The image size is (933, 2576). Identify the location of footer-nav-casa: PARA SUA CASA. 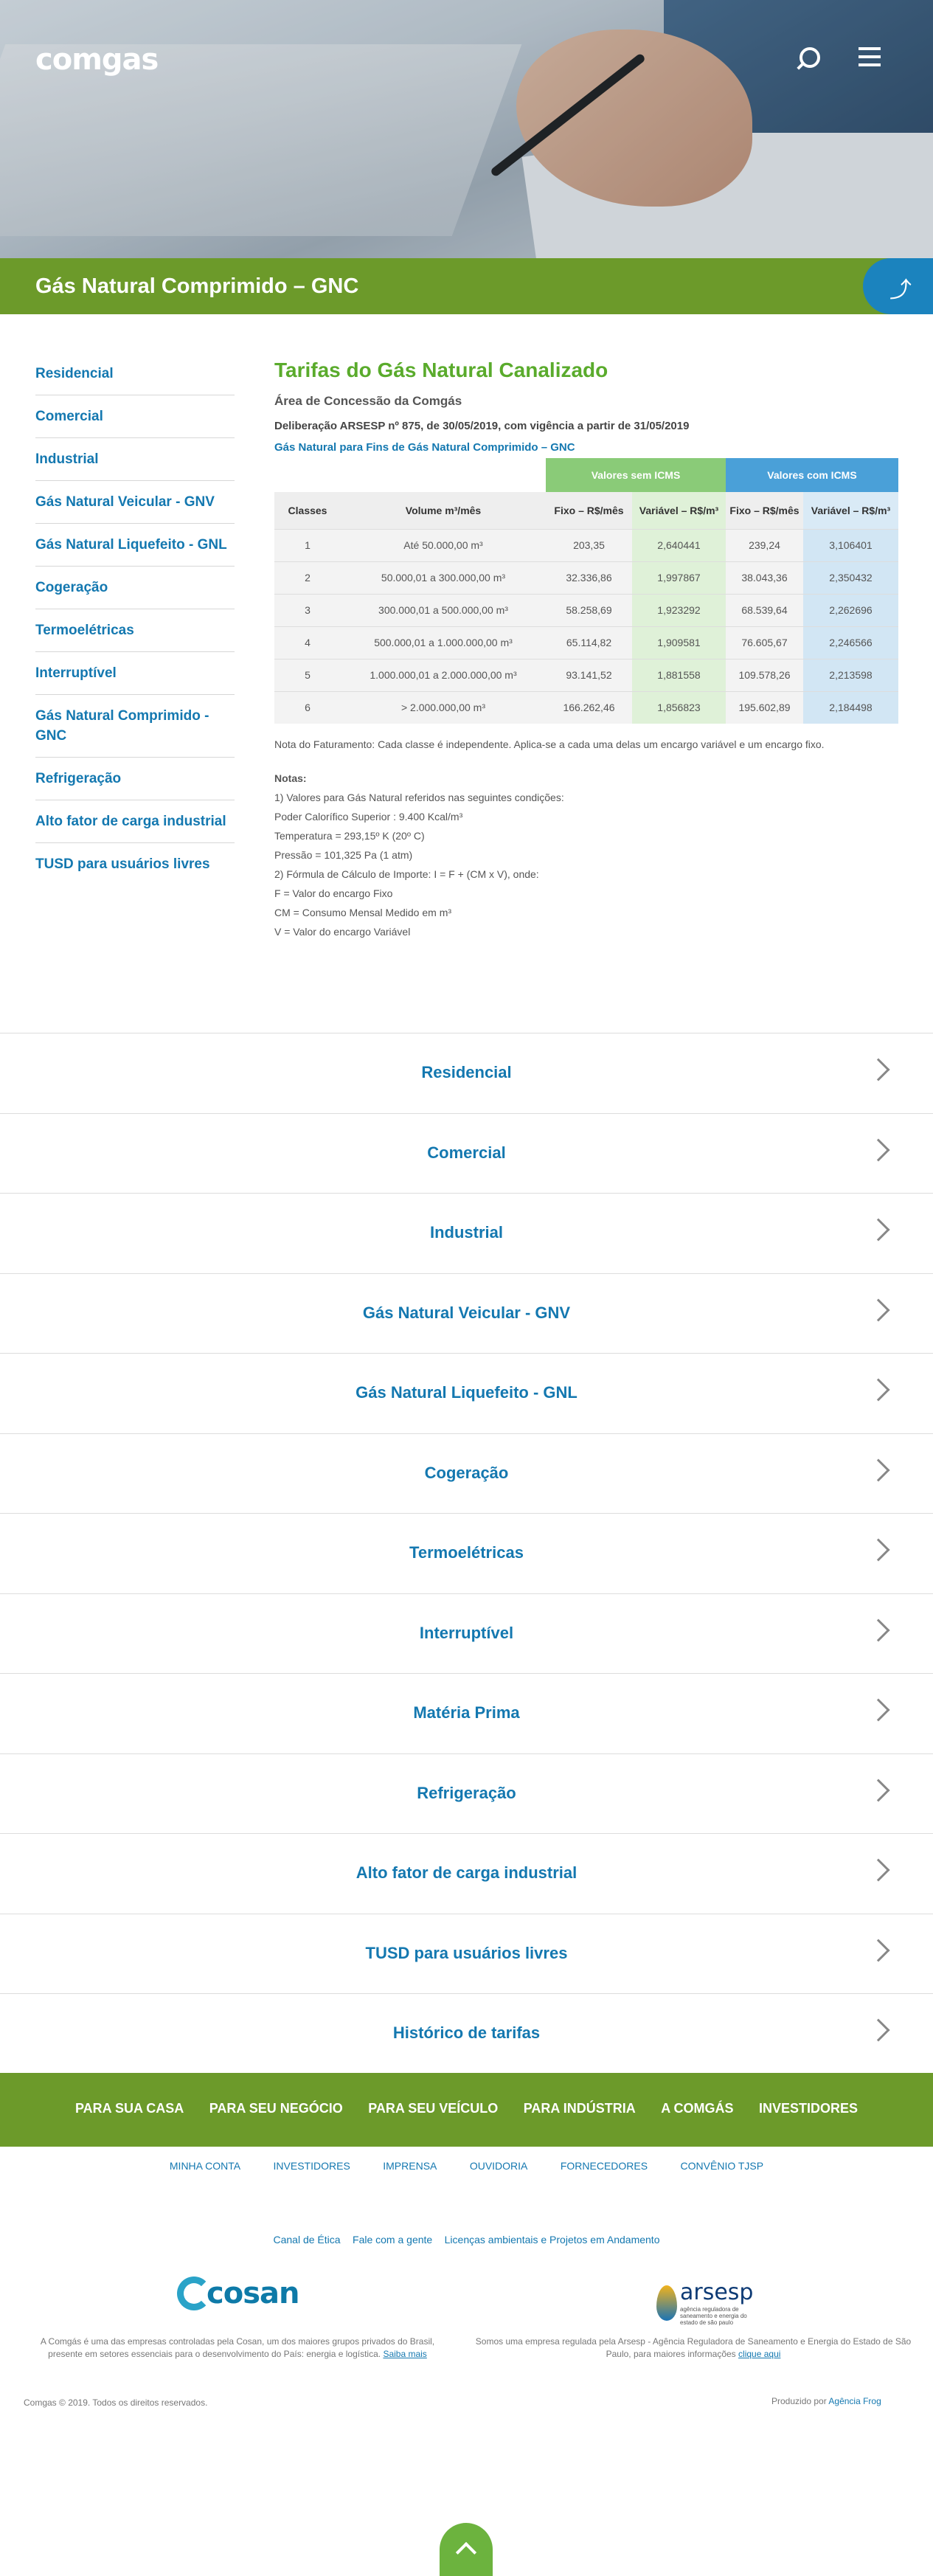
(129, 2108).